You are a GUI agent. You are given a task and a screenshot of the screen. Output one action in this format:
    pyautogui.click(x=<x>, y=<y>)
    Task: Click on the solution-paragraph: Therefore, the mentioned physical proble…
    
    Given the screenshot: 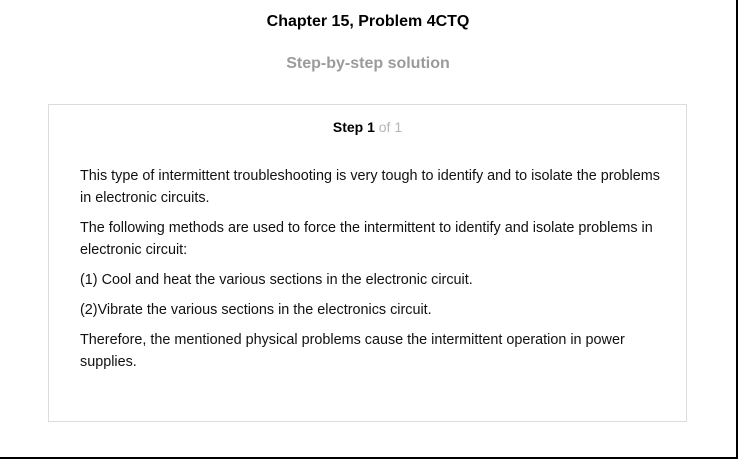 What is the action you would take?
    pyautogui.click(x=352, y=351)
    